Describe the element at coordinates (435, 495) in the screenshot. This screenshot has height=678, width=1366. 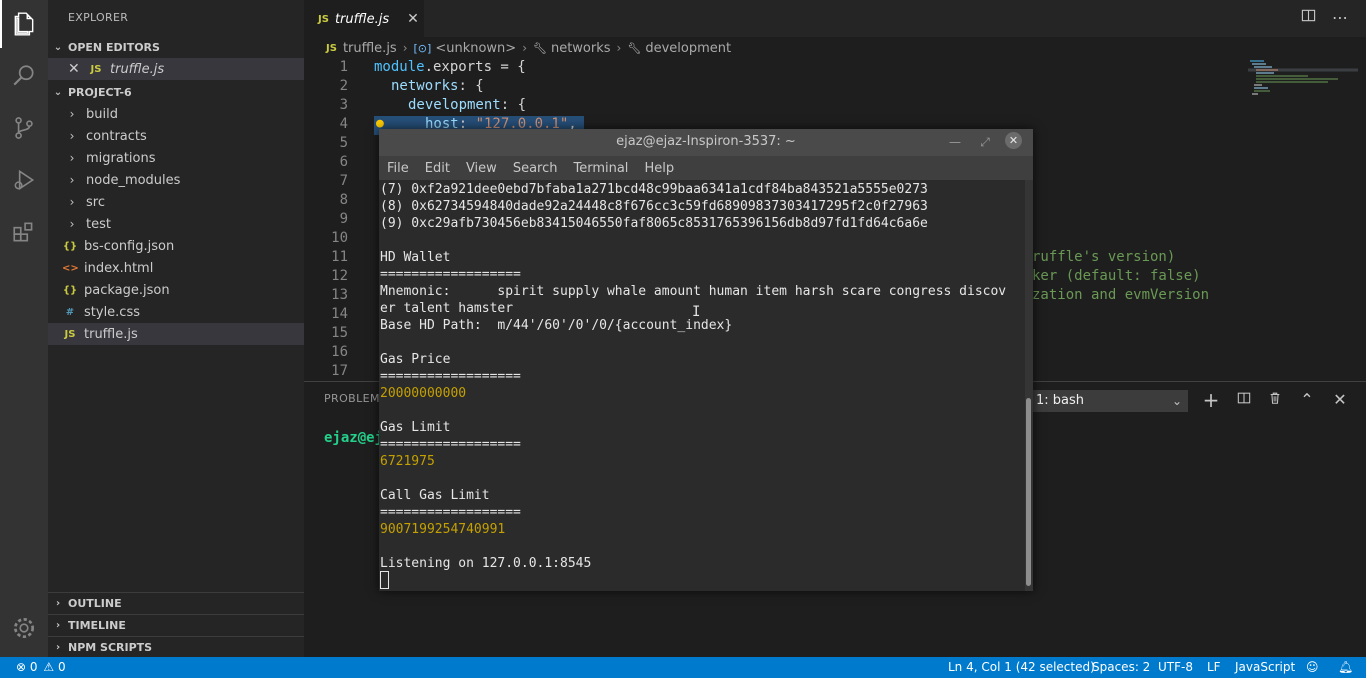
I see `terminal-line: Call Gas Limit` at that location.